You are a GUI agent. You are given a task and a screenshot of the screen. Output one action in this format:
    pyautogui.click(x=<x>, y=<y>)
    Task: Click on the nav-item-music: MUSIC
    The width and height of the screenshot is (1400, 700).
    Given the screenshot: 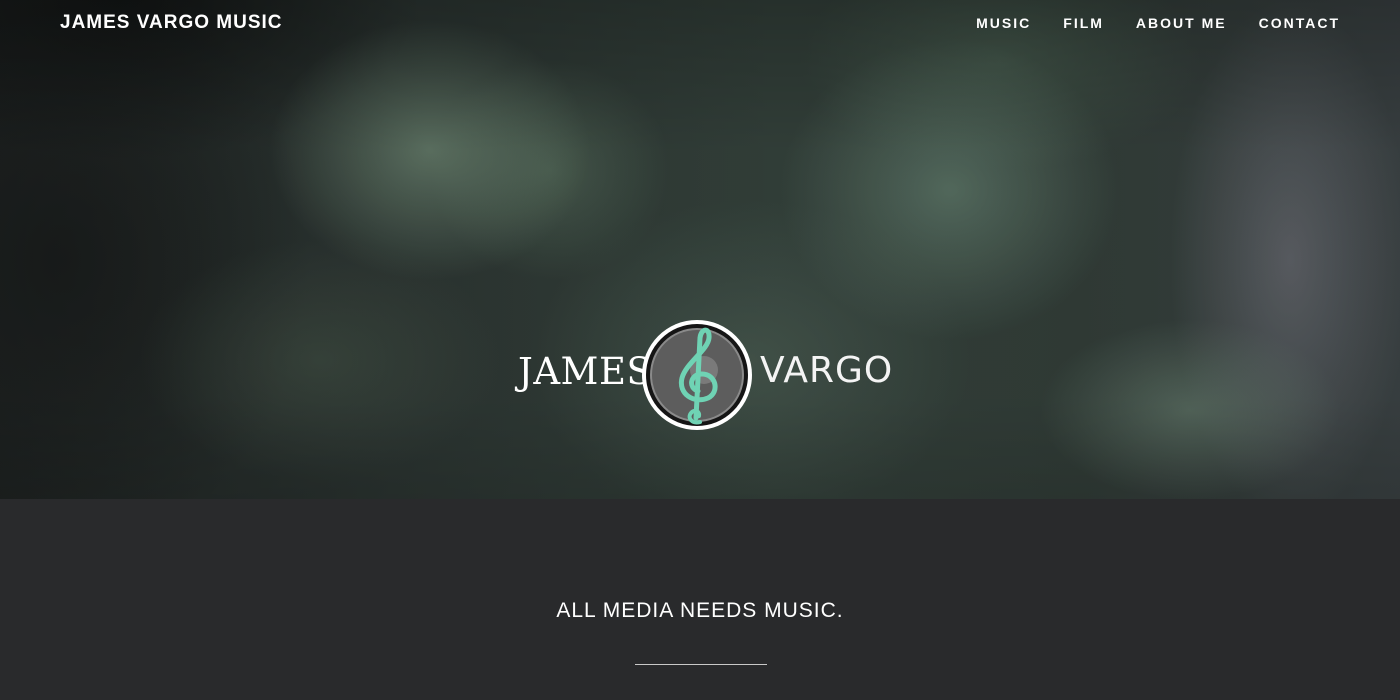 What is the action you would take?
    pyautogui.click(x=1003, y=23)
    